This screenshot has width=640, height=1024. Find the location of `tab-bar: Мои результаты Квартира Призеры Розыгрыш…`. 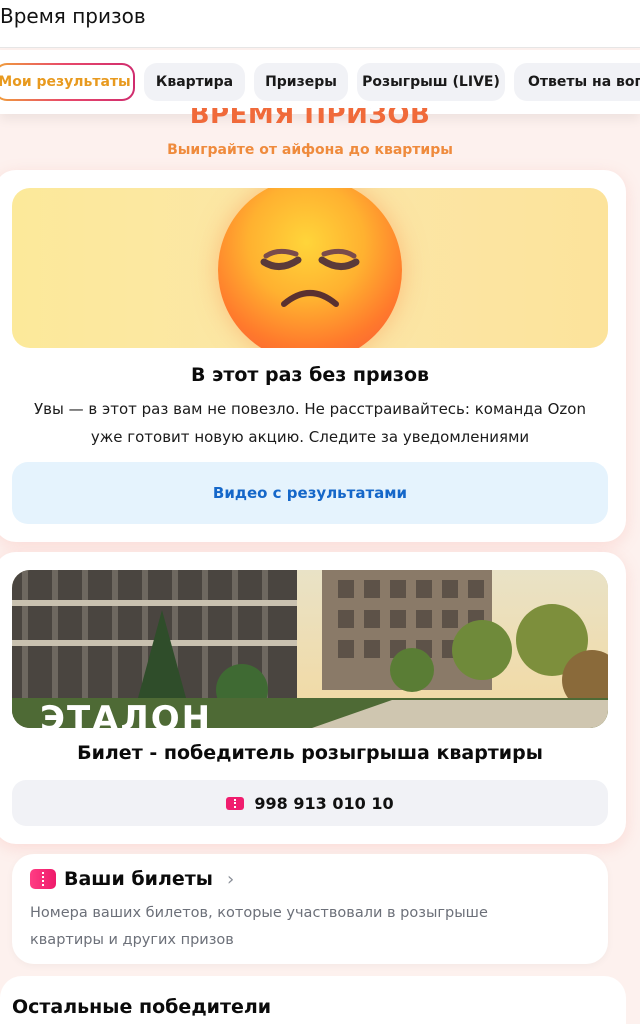

tab-bar: Мои результаты Квартира Призеры Розыгрыш… is located at coordinates (320, 82).